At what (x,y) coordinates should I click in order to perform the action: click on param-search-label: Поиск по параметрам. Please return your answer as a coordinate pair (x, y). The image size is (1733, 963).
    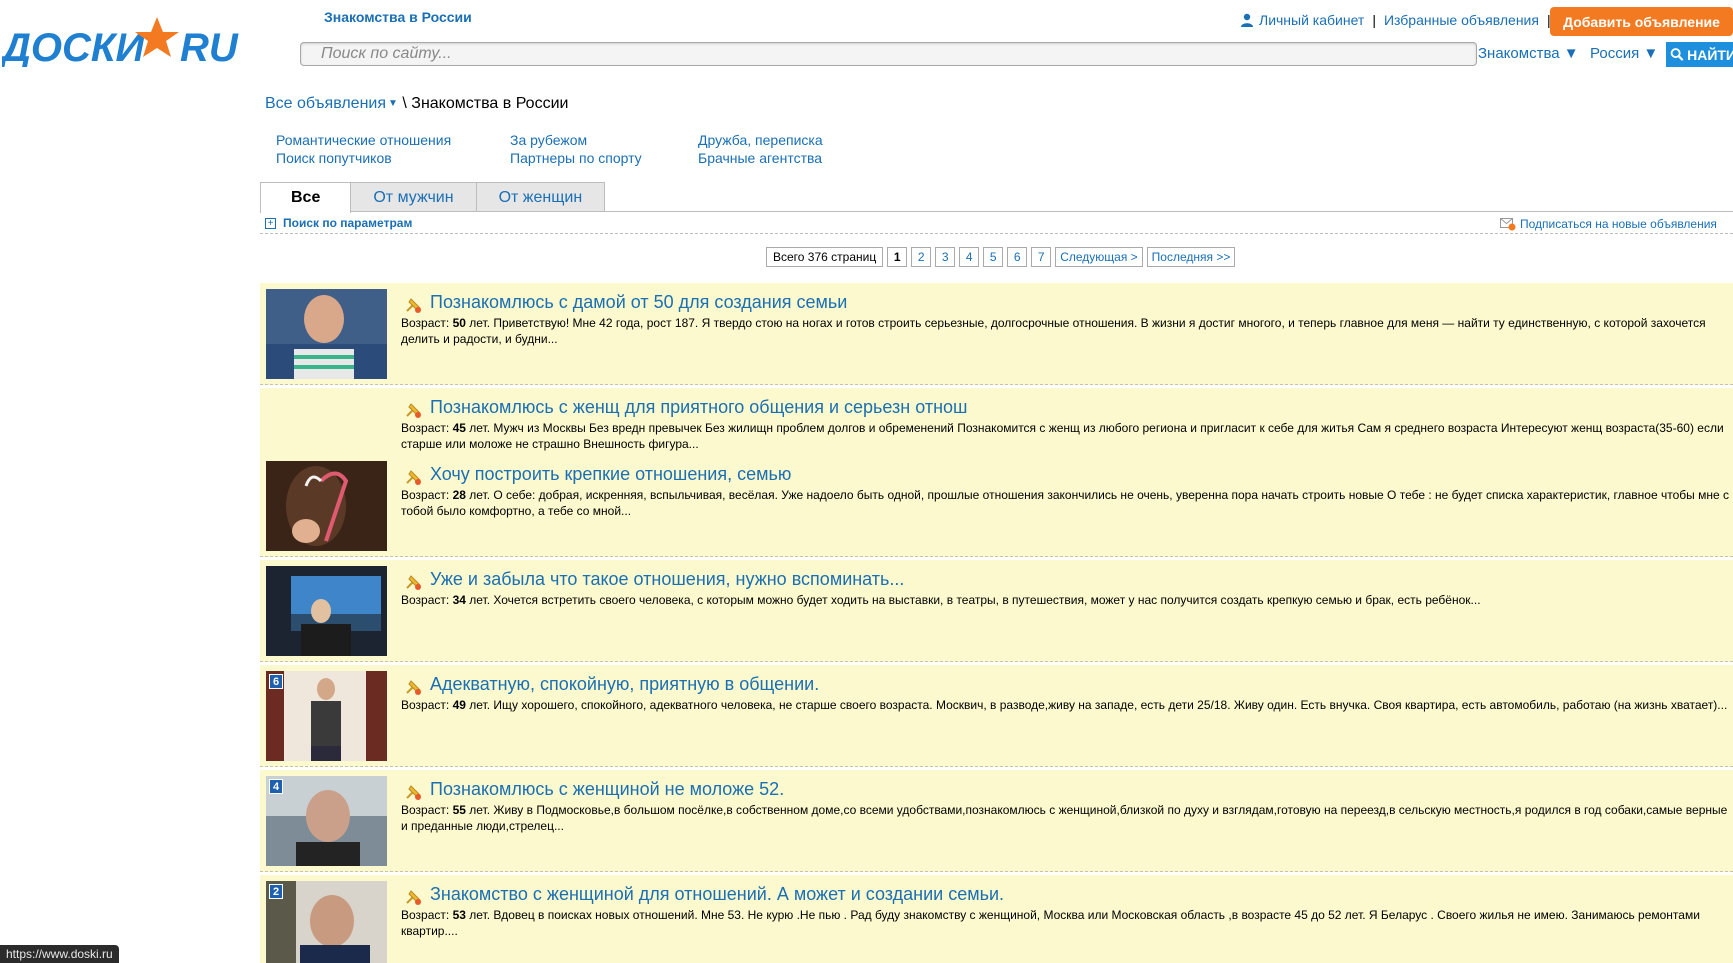
    Looking at the image, I should click on (348, 223).